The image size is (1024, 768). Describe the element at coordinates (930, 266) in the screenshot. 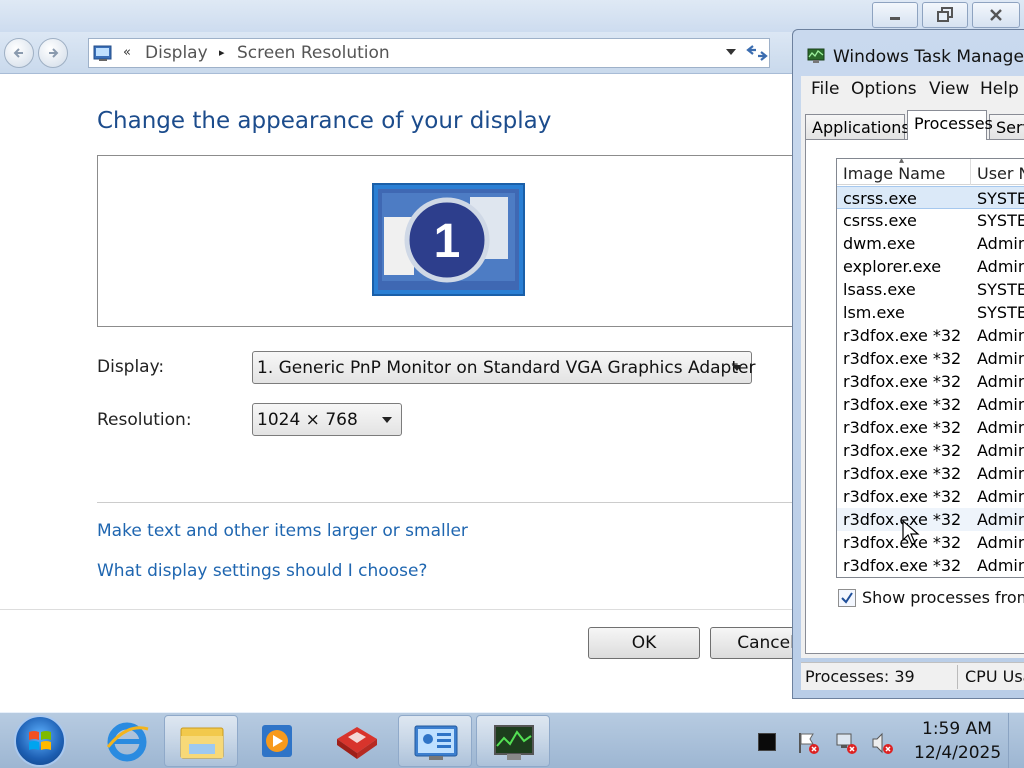

I see `process-row: explorer.exe Admin` at that location.